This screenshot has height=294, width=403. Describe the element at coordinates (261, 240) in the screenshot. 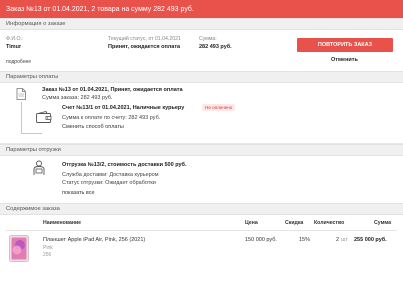

I see `item-price: 150 000 руб.` at that location.